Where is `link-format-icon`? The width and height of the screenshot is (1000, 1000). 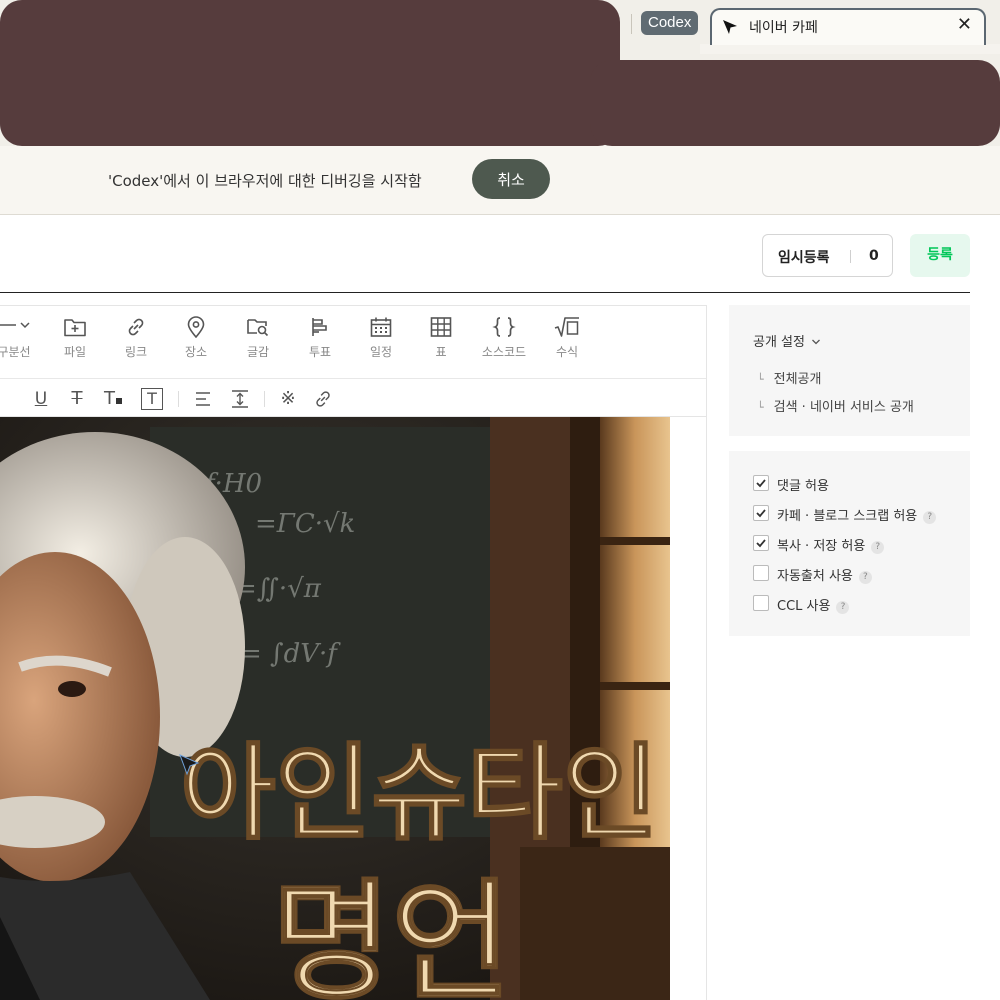
link-format-icon is located at coordinates (323, 399).